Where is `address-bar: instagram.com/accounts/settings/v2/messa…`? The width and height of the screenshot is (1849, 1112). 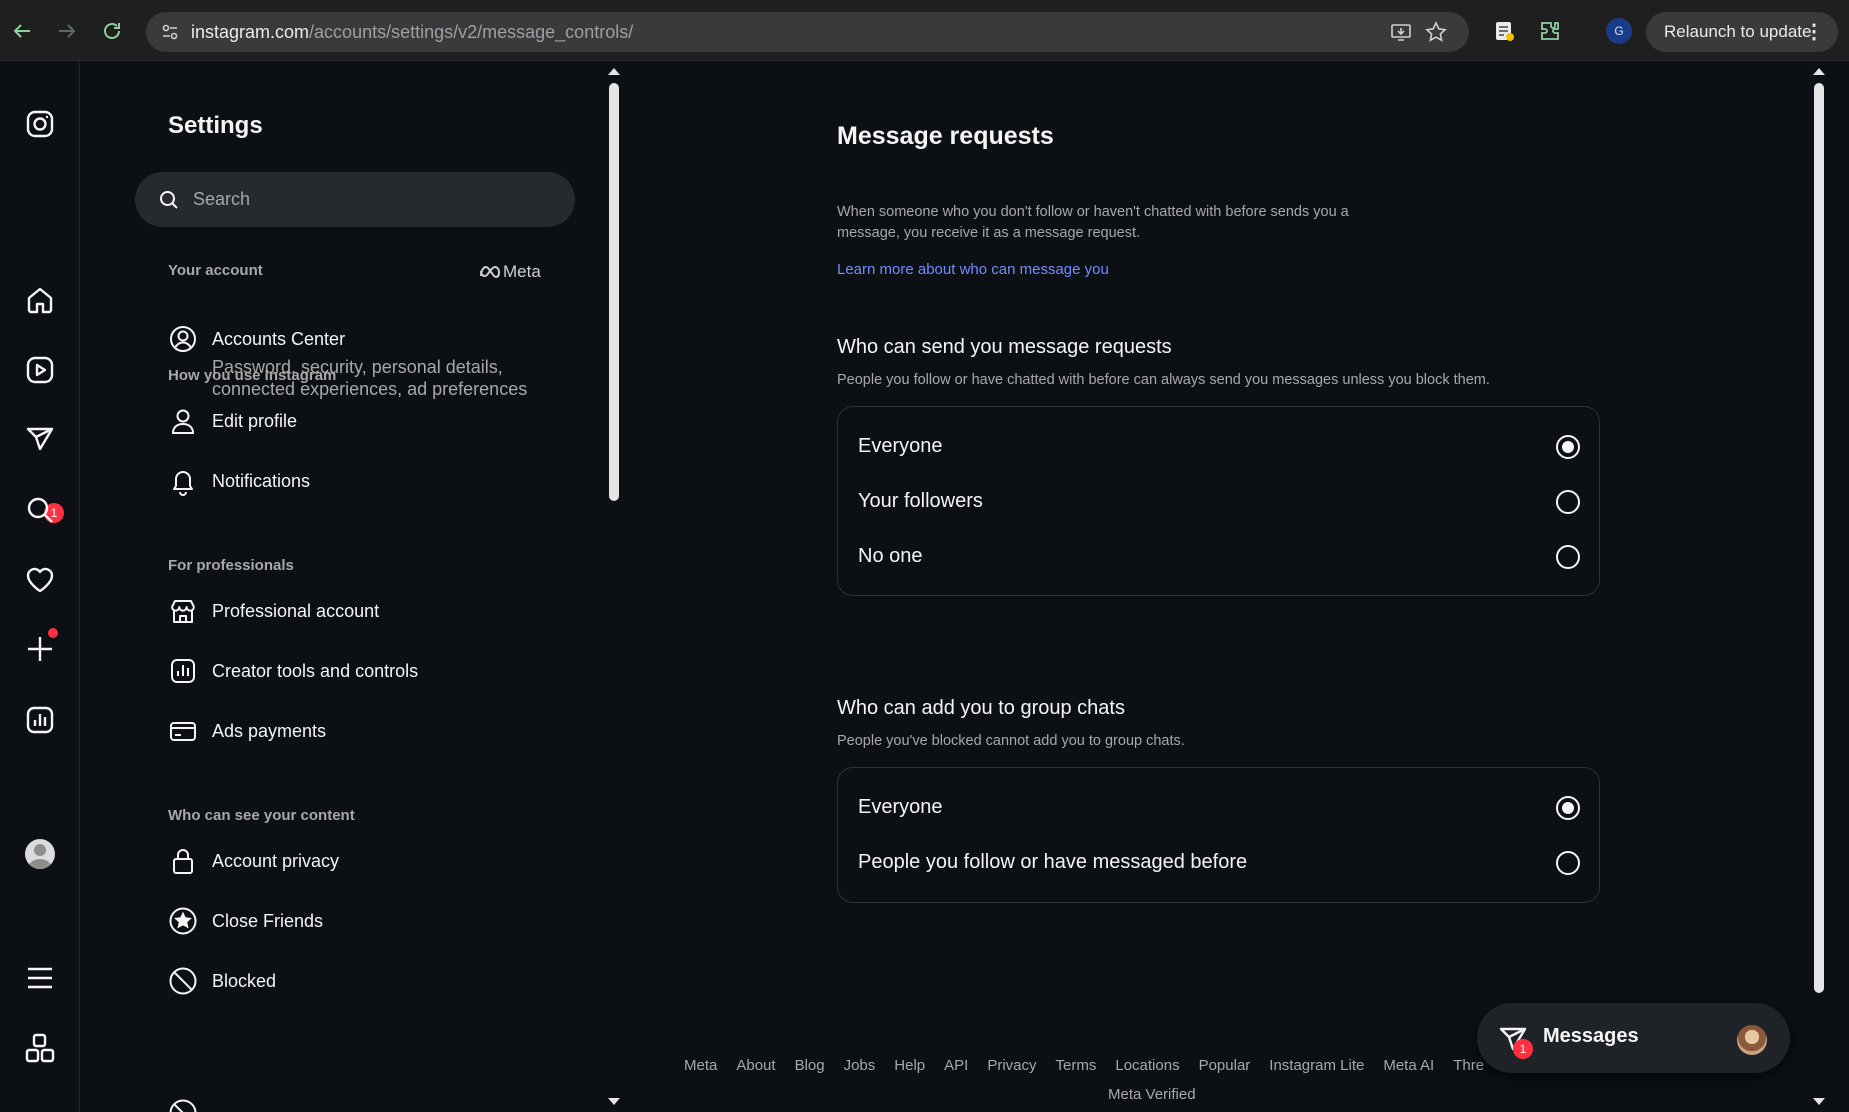 address-bar: instagram.com/accounts/settings/v2/messa… is located at coordinates (807, 32).